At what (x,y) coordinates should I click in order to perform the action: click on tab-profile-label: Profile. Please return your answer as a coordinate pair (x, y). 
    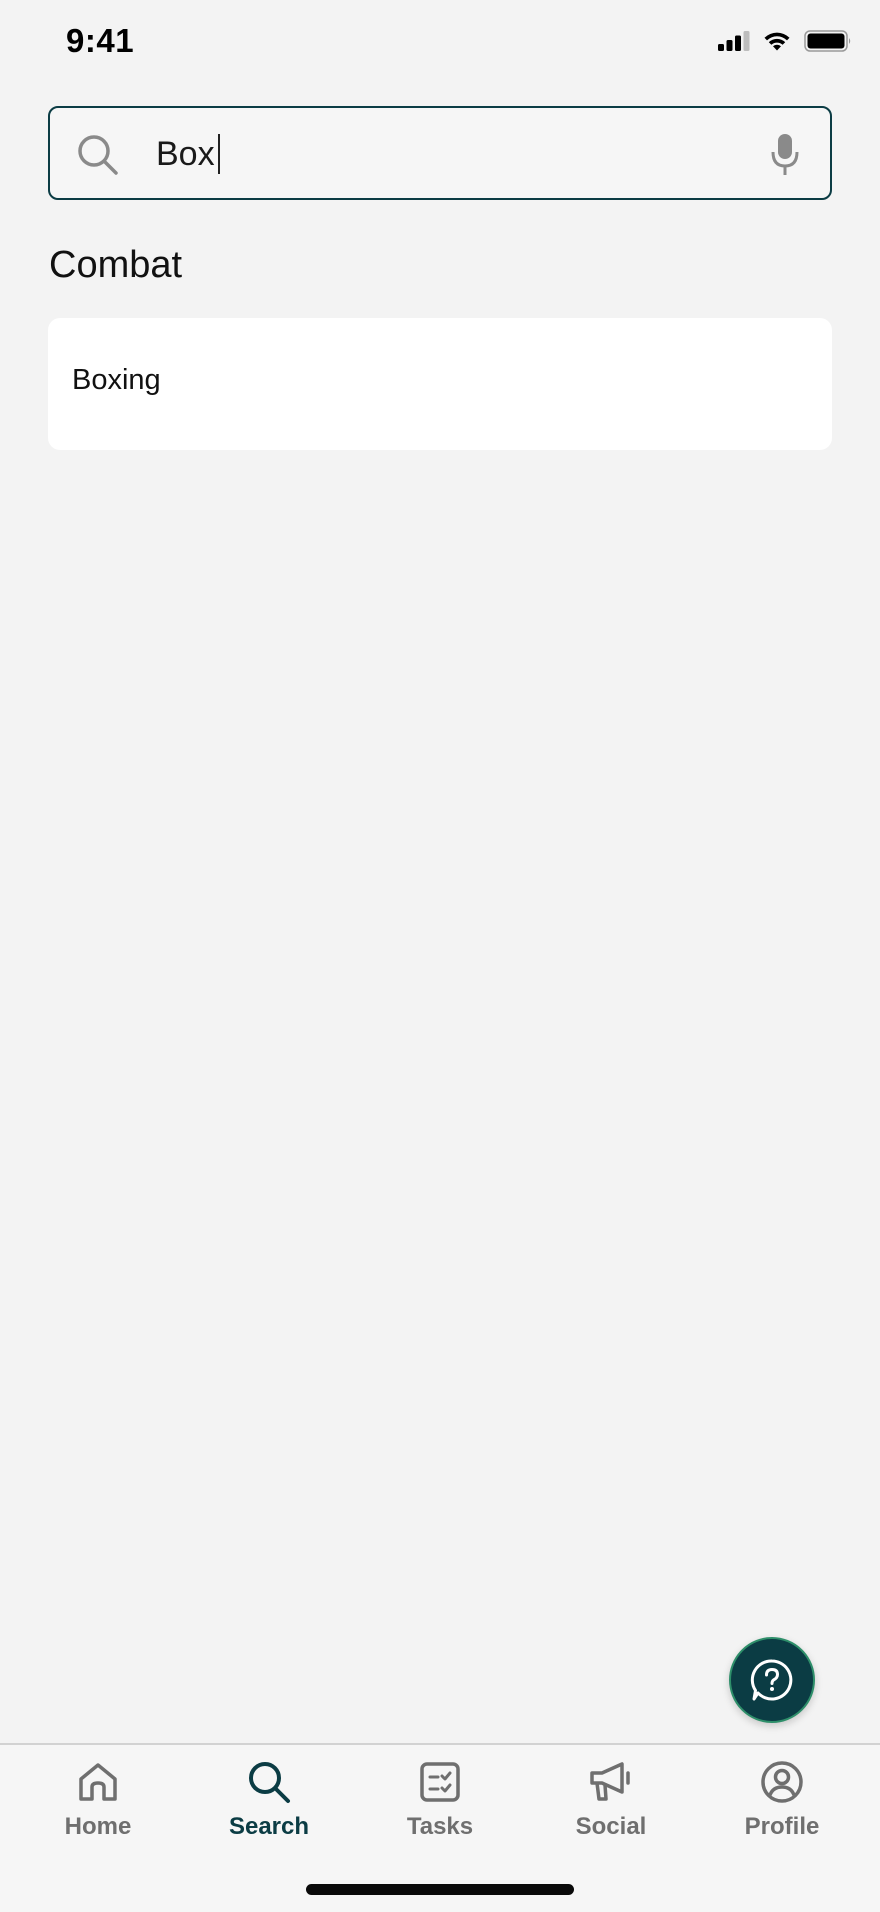
    Looking at the image, I should click on (782, 1826).